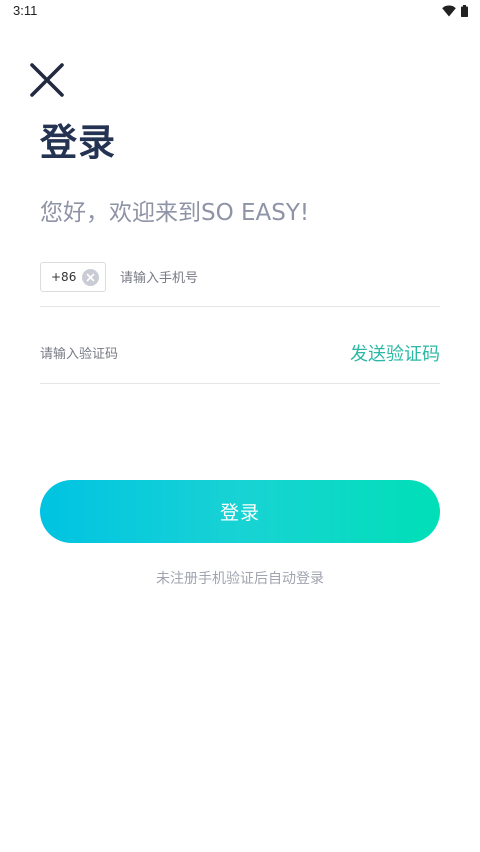 Image resolution: width=480 pixels, height=852 pixels. I want to click on login-button-label: 登录, so click(239, 513).